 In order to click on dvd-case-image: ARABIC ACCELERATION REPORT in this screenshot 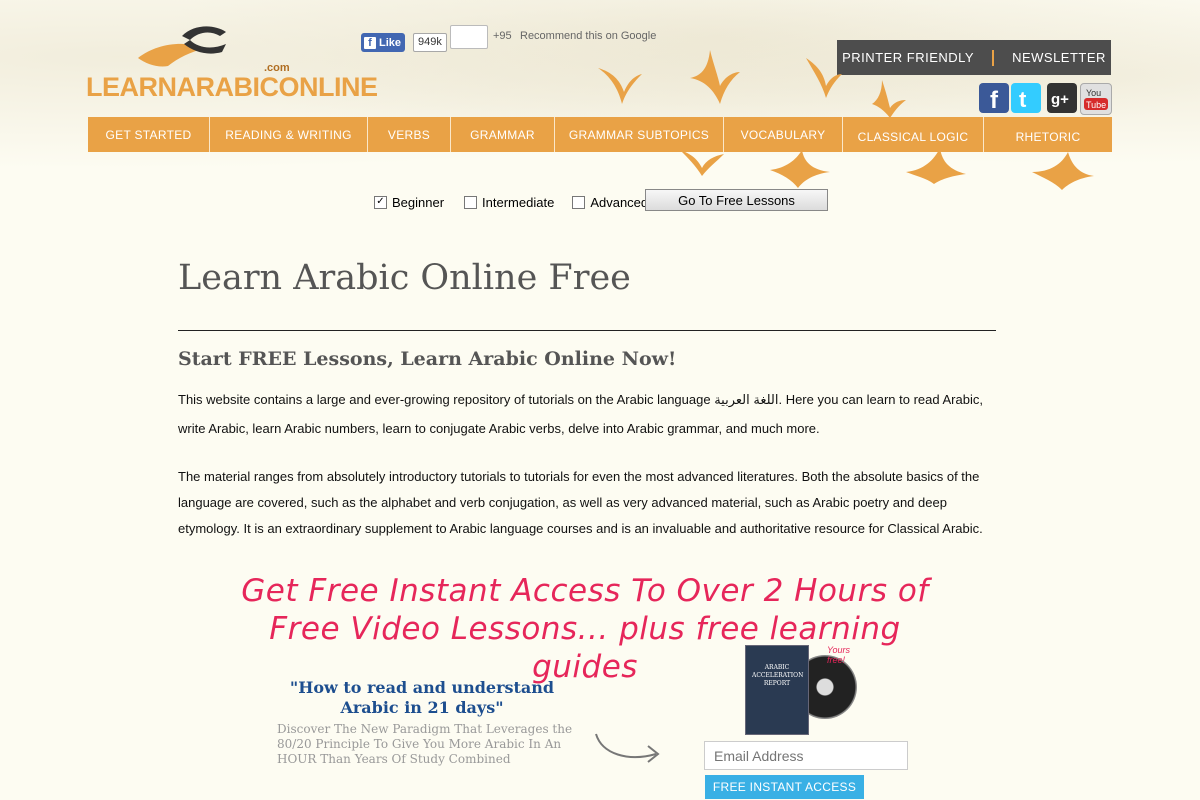, I will do `click(777, 690)`.